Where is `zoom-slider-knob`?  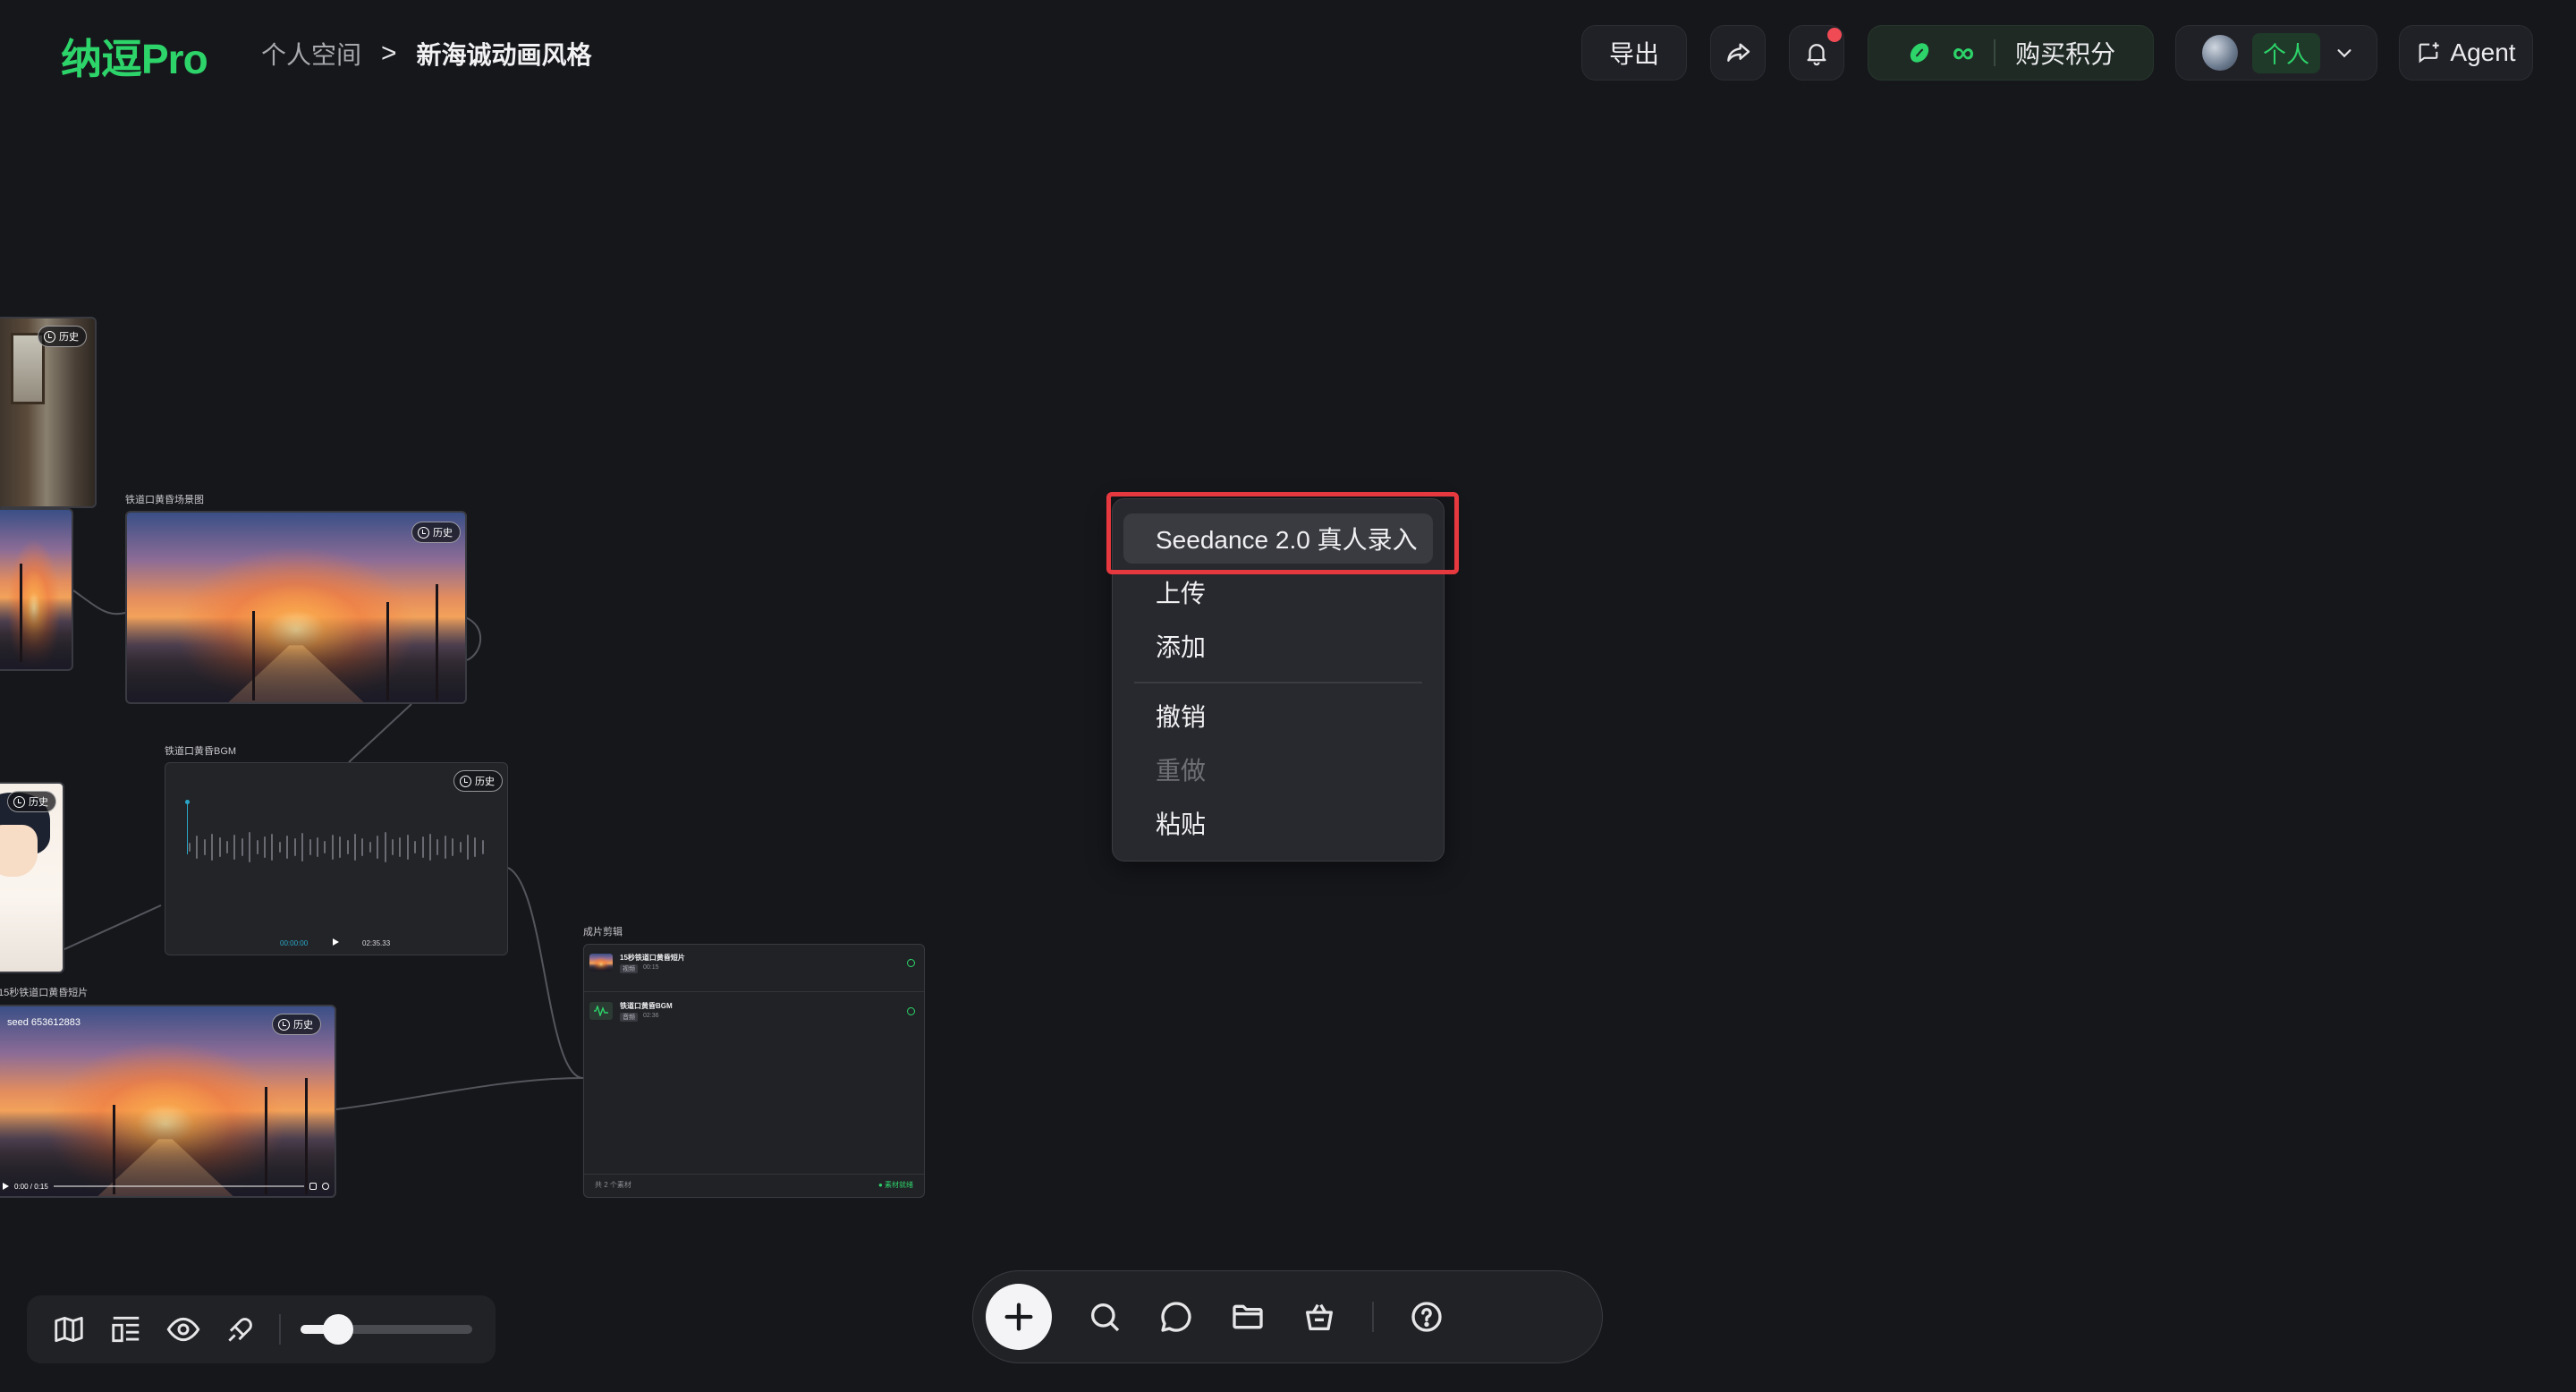 zoom-slider-knob is located at coordinates (338, 1329).